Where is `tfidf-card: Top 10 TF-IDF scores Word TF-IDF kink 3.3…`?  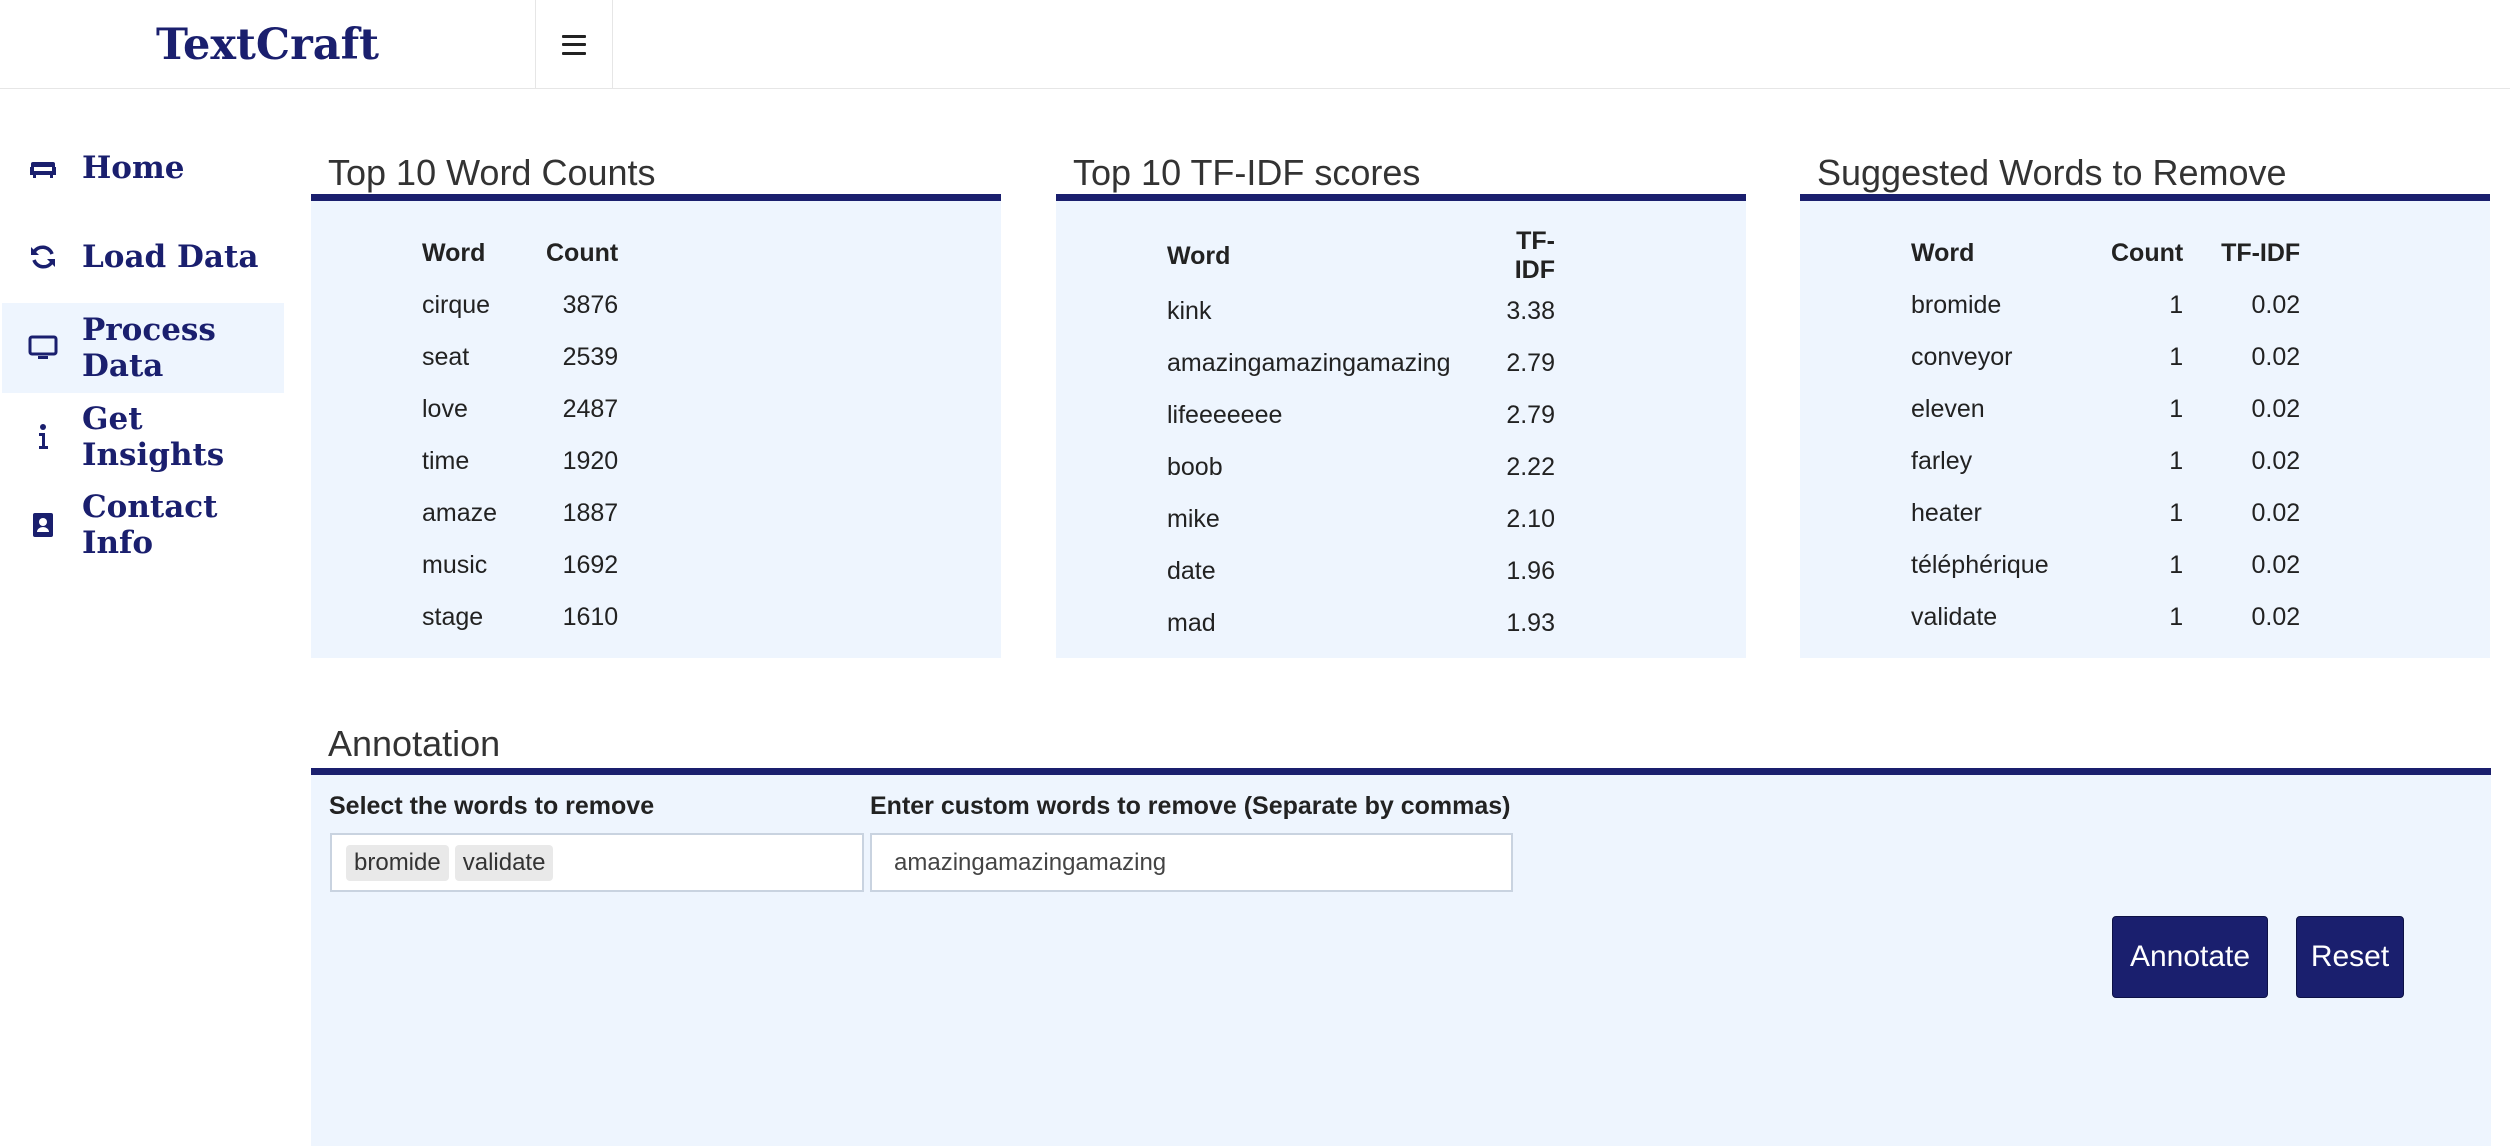 tfidf-card: Top 10 TF-IDF scores Word TF-IDF kink 3.3… is located at coordinates (1401, 389).